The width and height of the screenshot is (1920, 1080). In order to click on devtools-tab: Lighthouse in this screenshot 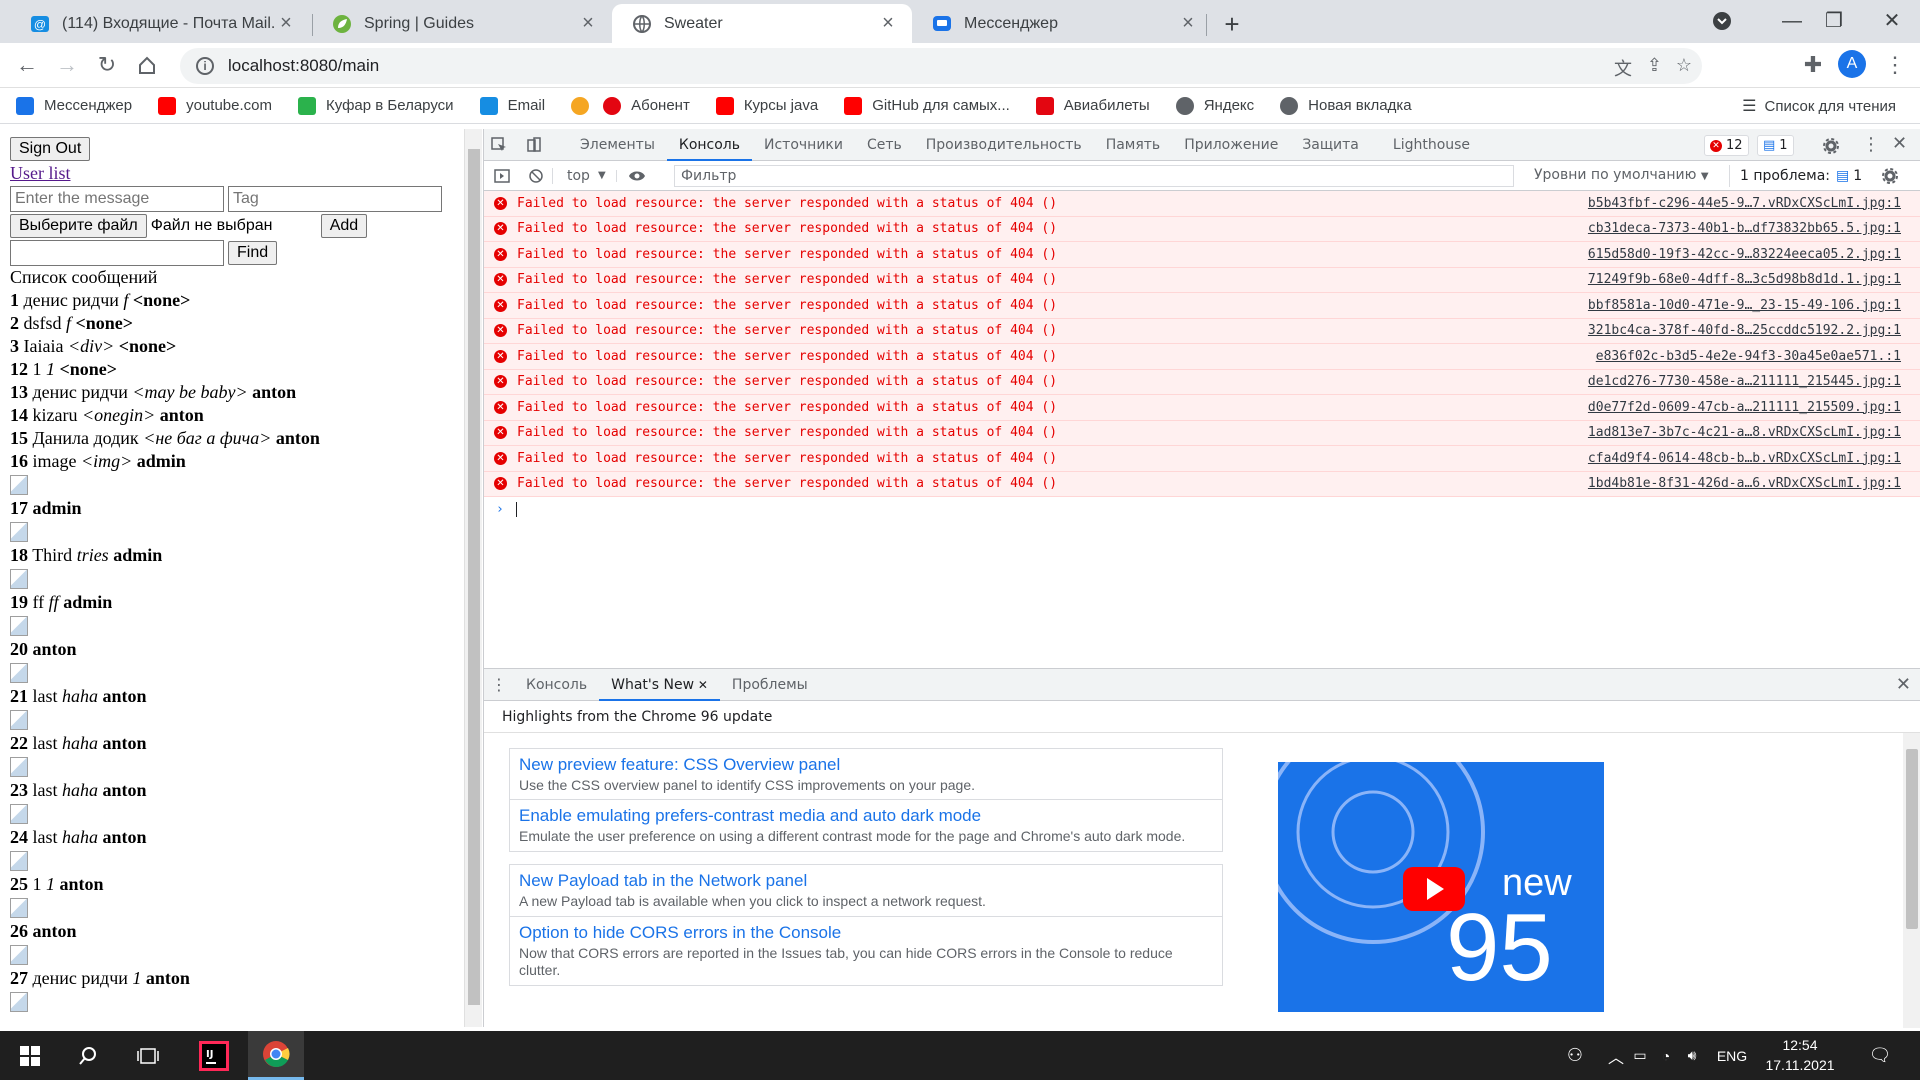, I will do `click(1431, 145)`.